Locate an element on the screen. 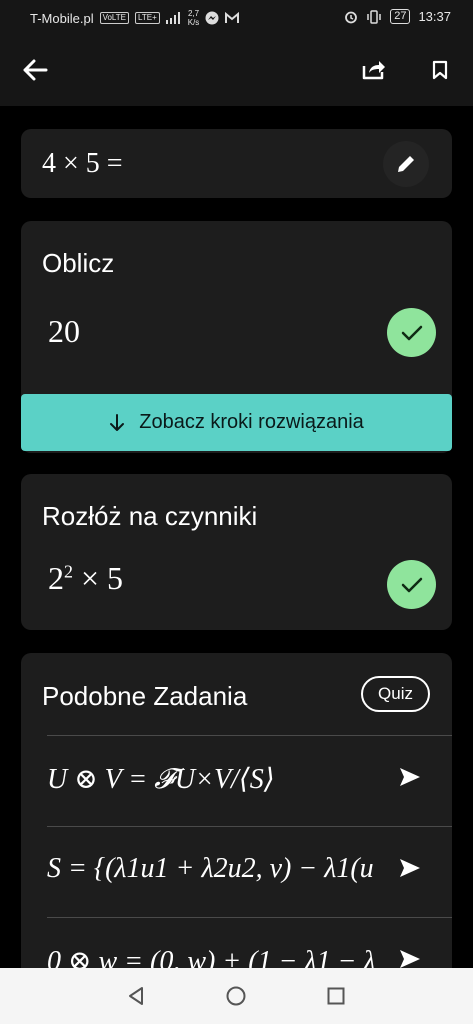 The width and height of the screenshot is (473, 1024). factor-title: Rozłóż na czynniki is located at coordinates (150, 516).